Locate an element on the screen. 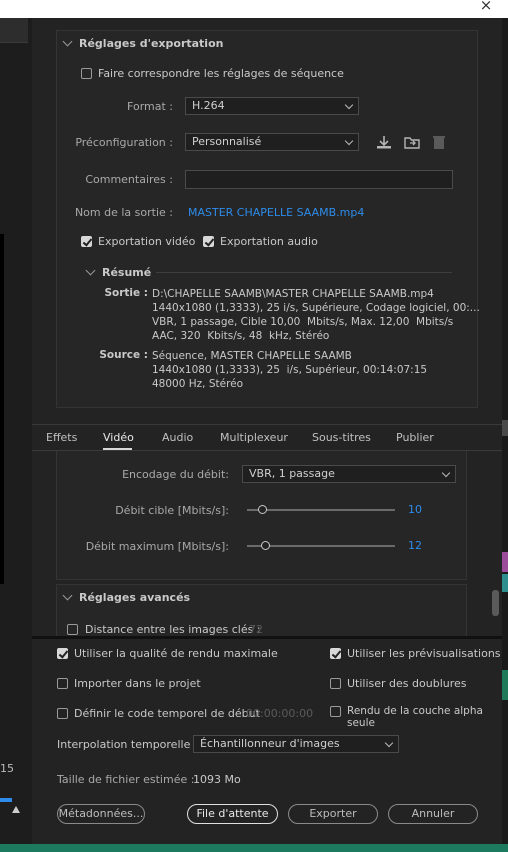  summary-output-line: AAC, 320 Kbits/s, 48 kHz, Stéréo is located at coordinates (241, 336).